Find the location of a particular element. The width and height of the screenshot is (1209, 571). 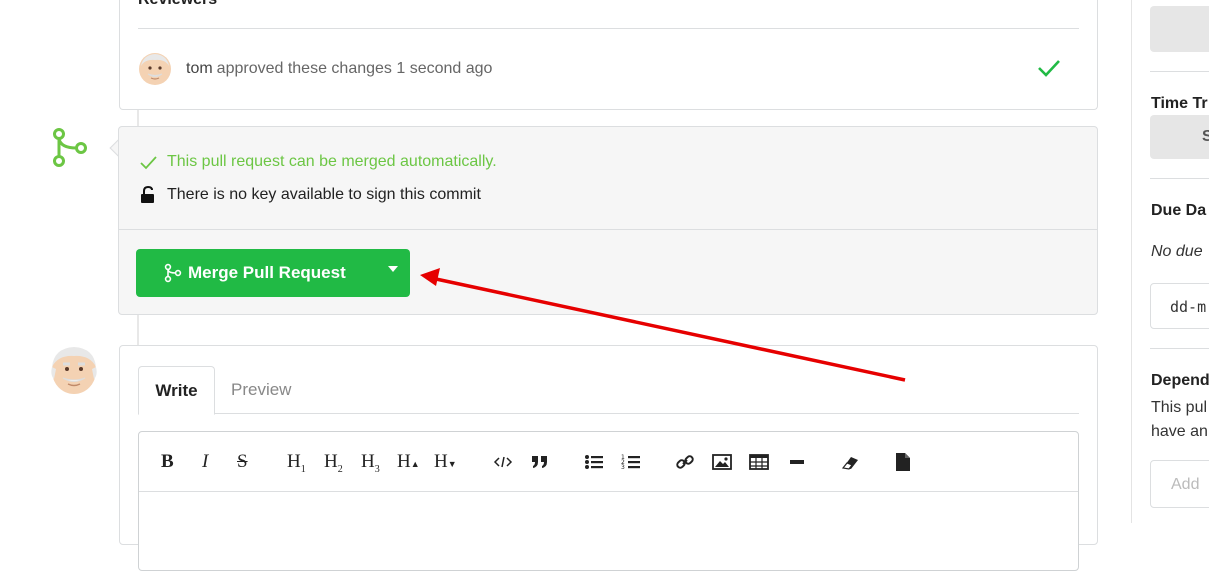

code-button is located at coordinates (503, 462).